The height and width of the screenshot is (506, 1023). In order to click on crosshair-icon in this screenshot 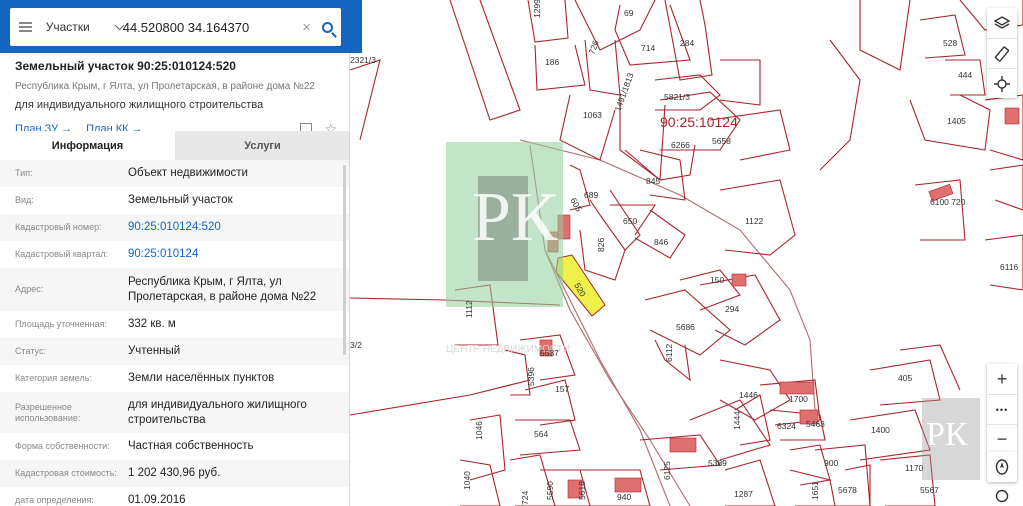, I will do `click(1002, 83)`.